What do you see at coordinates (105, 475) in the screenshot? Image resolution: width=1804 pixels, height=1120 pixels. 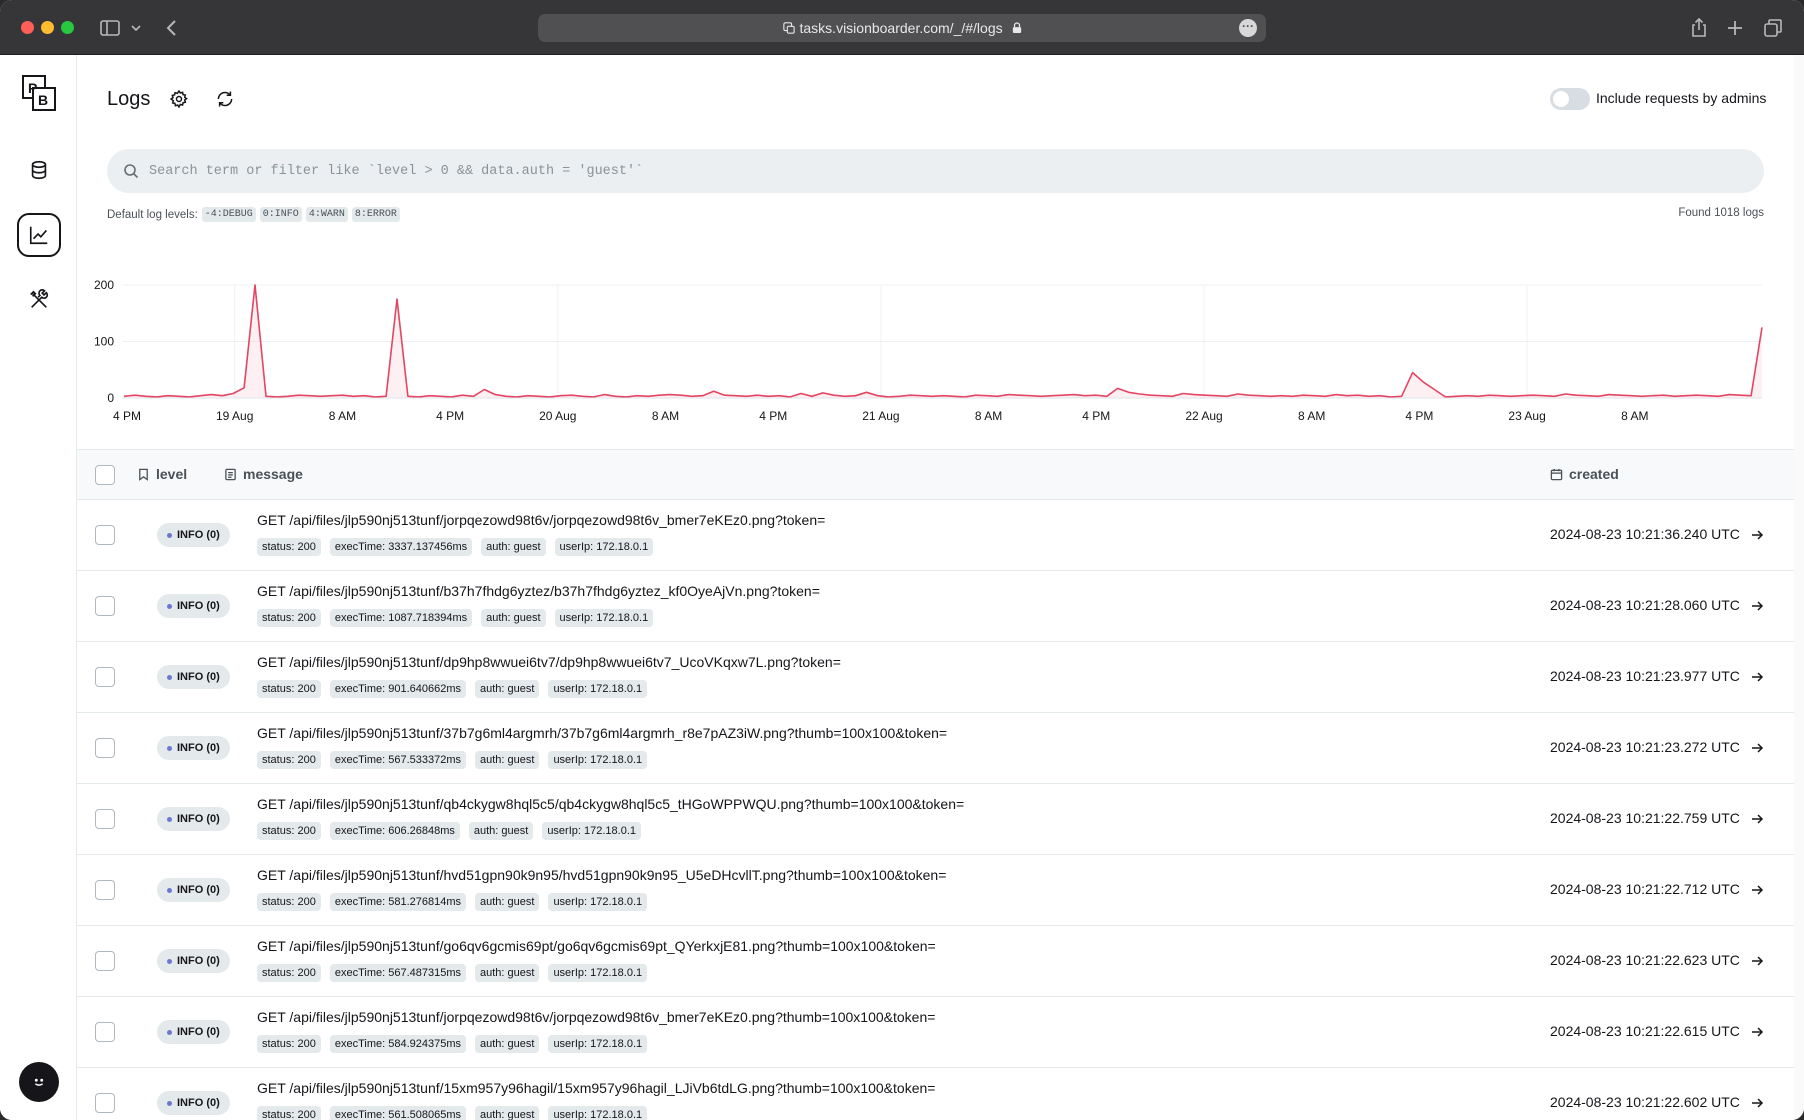 I see `select-all-checkbox` at bounding box center [105, 475].